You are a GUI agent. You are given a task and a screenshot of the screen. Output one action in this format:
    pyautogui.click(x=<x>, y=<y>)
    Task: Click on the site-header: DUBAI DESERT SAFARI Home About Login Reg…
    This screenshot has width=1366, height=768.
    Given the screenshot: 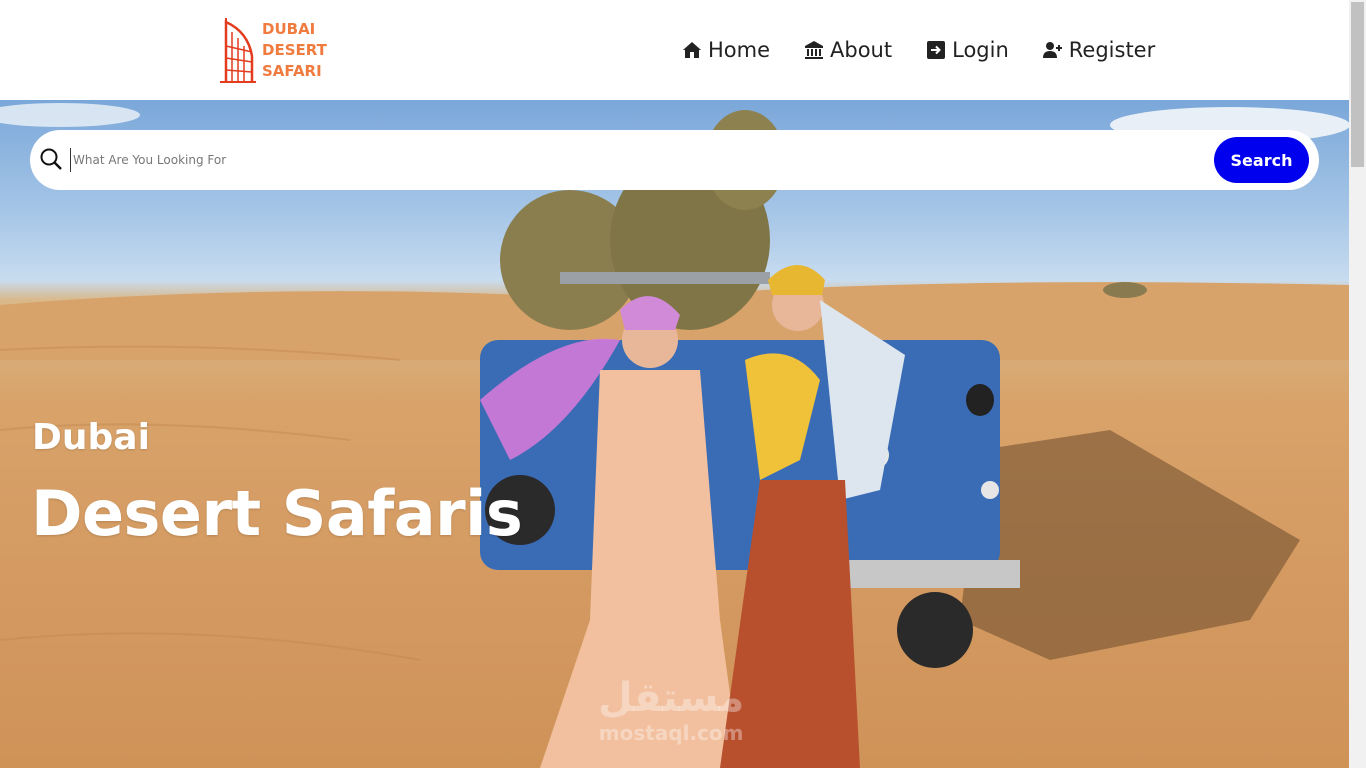 What is the action you would take?
    pyautogui.click(x=674, y=50)
    